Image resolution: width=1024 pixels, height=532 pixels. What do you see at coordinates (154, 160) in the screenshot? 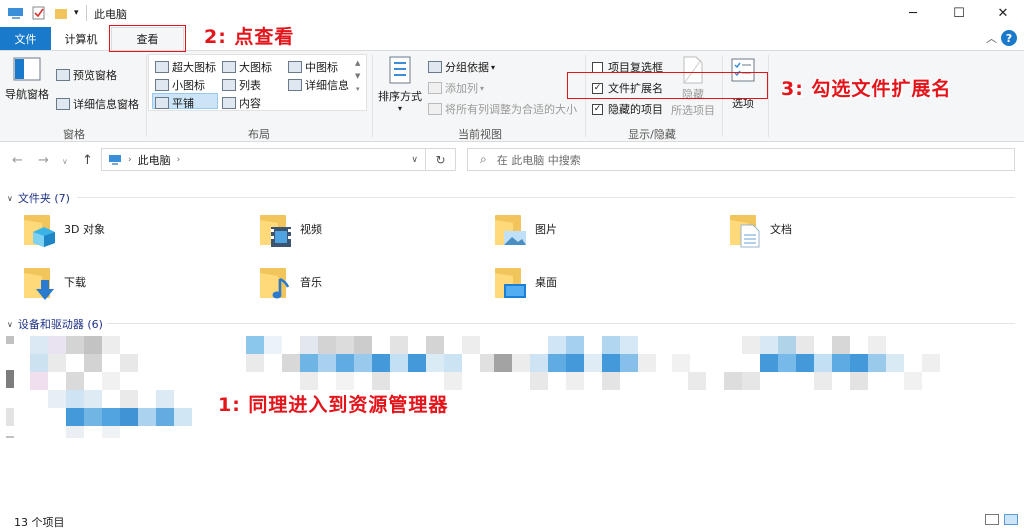
I see `address-path: 此电脑` at bounding box center [154, 160].